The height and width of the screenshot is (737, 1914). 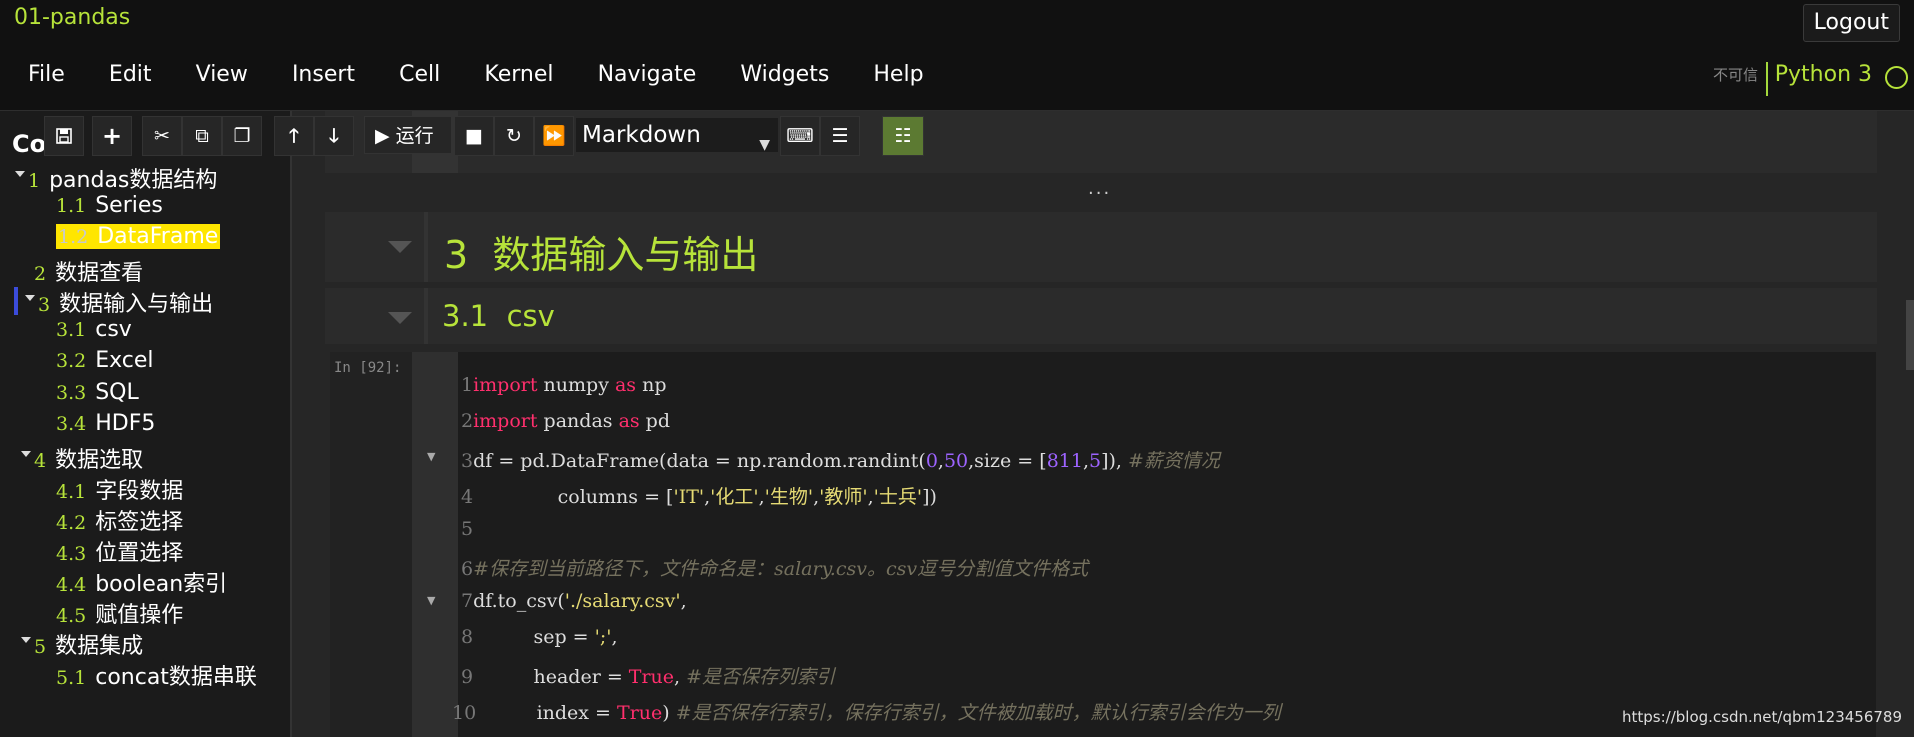 What do you see at coordinates (784, 74) in the screenshot?
I see `menu-widgets: Widgets` at bounding box center [784, 74].